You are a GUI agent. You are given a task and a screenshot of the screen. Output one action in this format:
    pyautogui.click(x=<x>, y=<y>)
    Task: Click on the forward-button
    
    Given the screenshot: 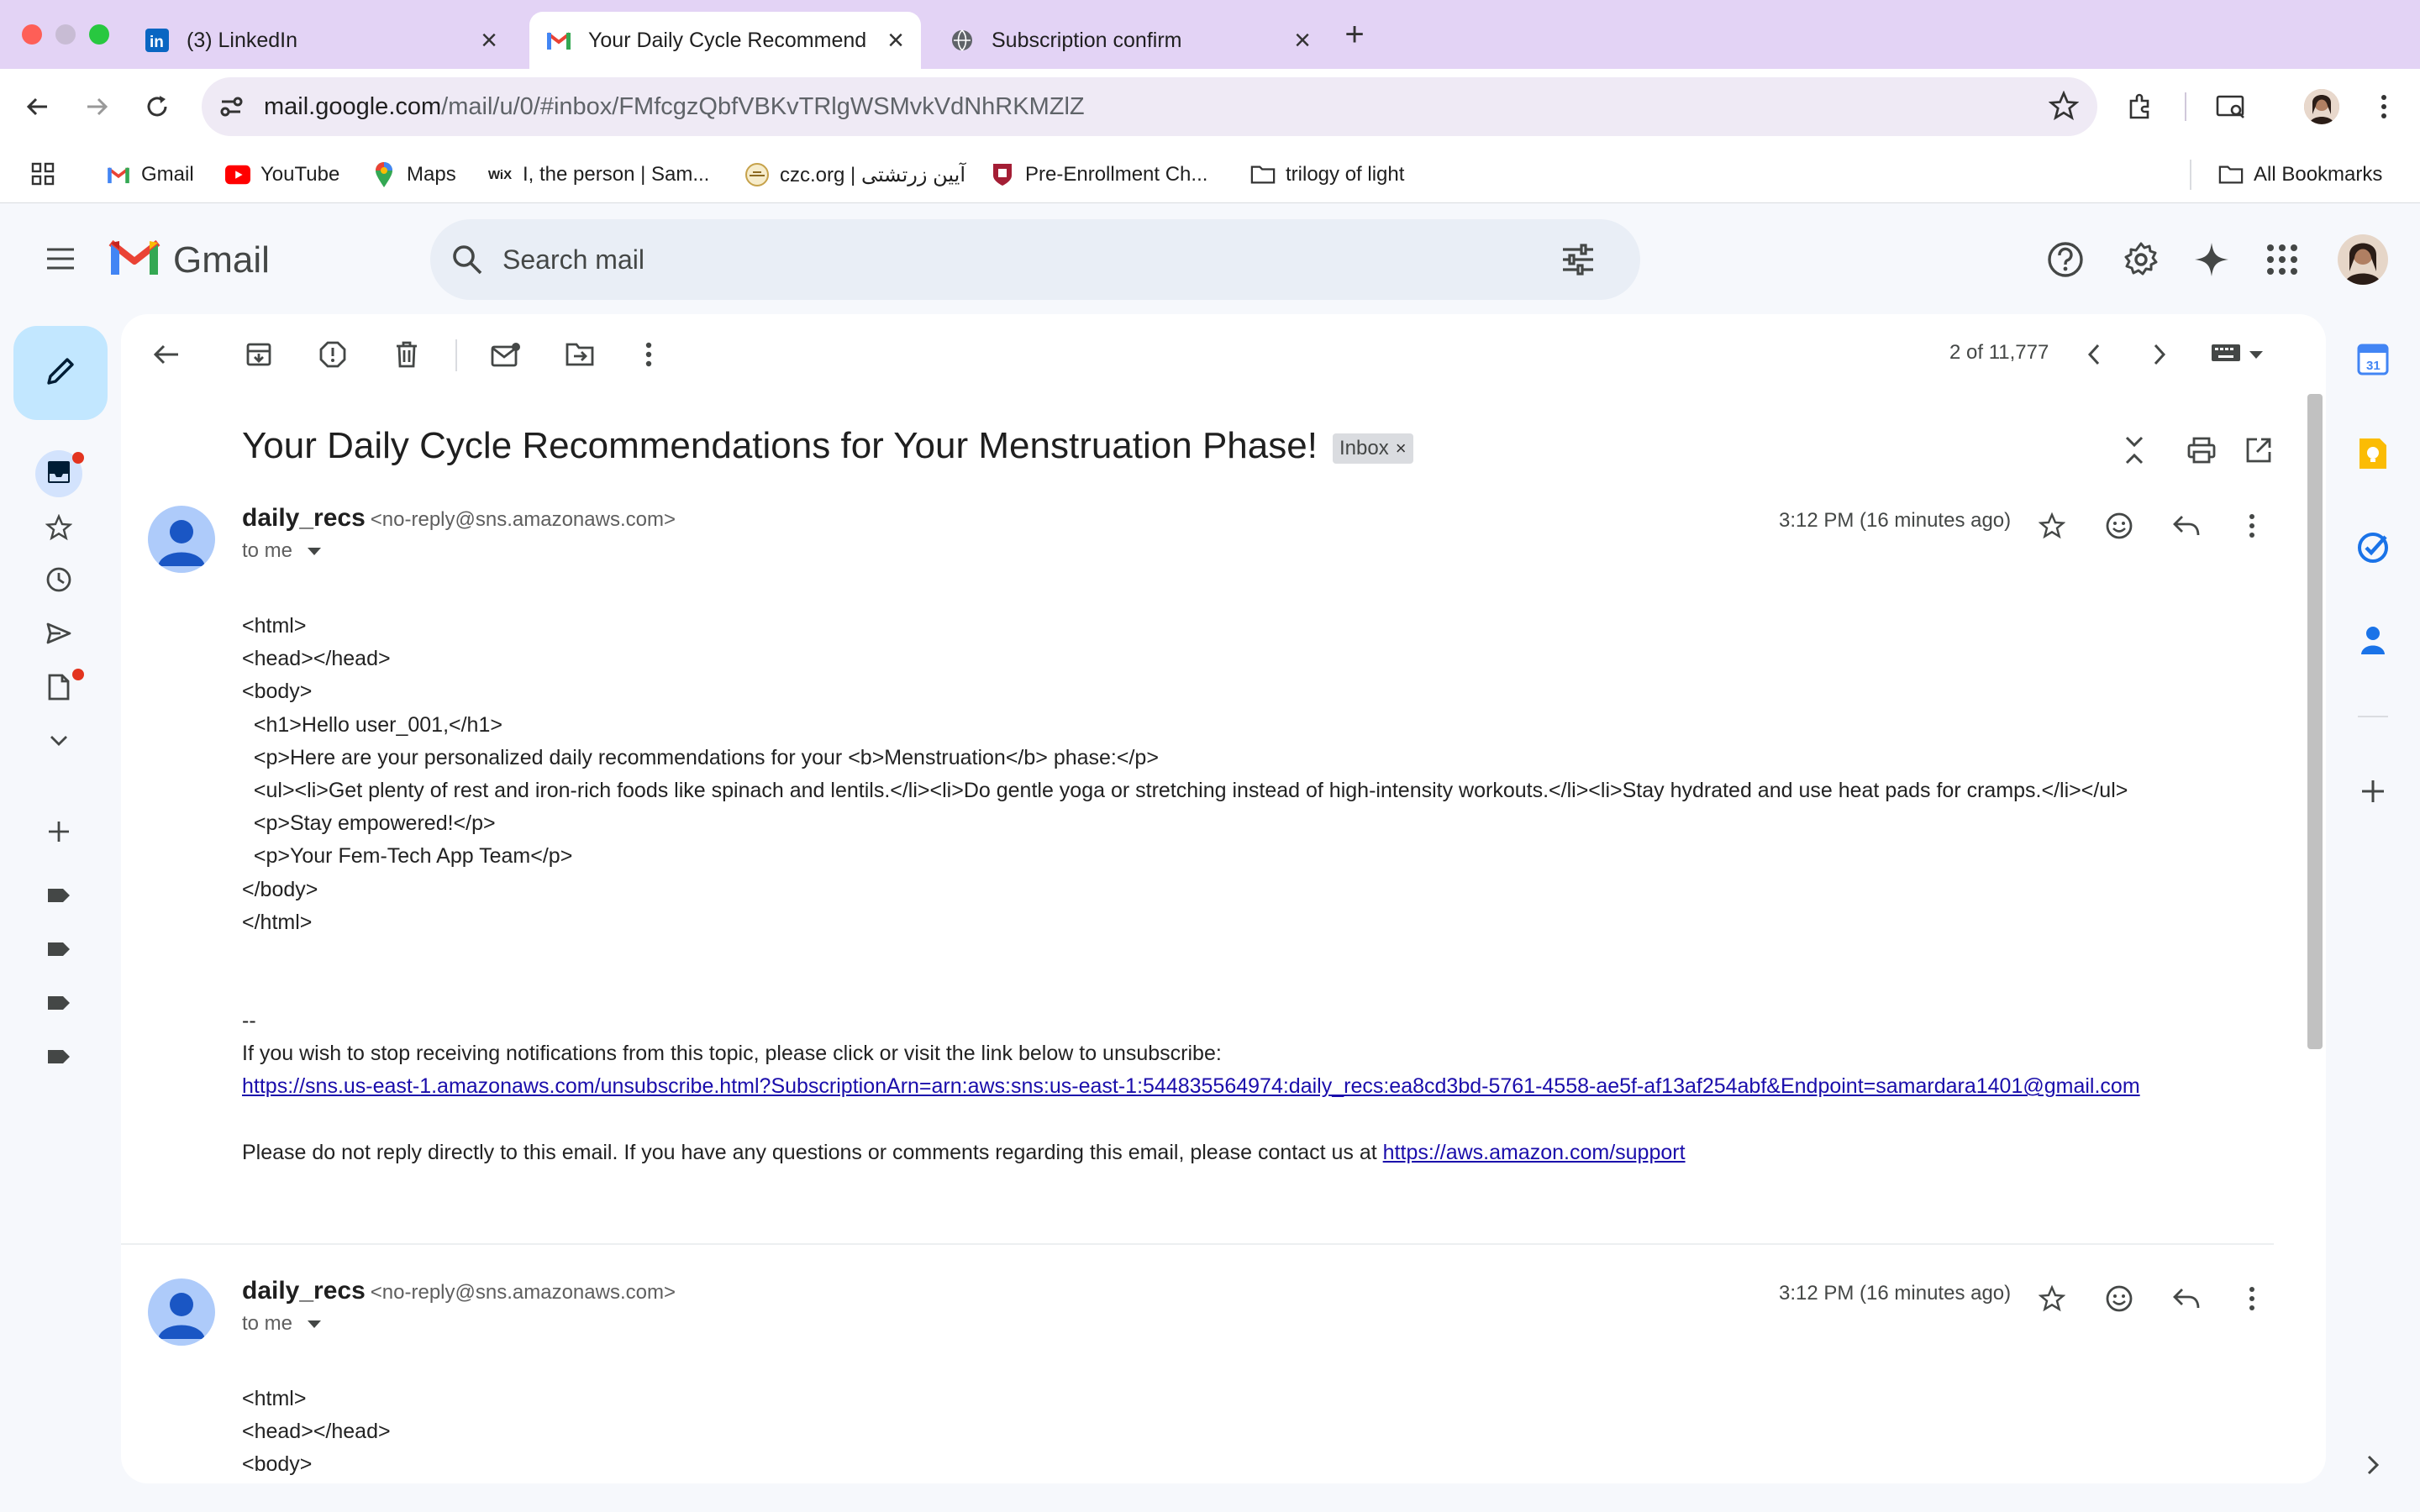 What is the action you would take?
    pyautogui.click(x=96, y=106)
    